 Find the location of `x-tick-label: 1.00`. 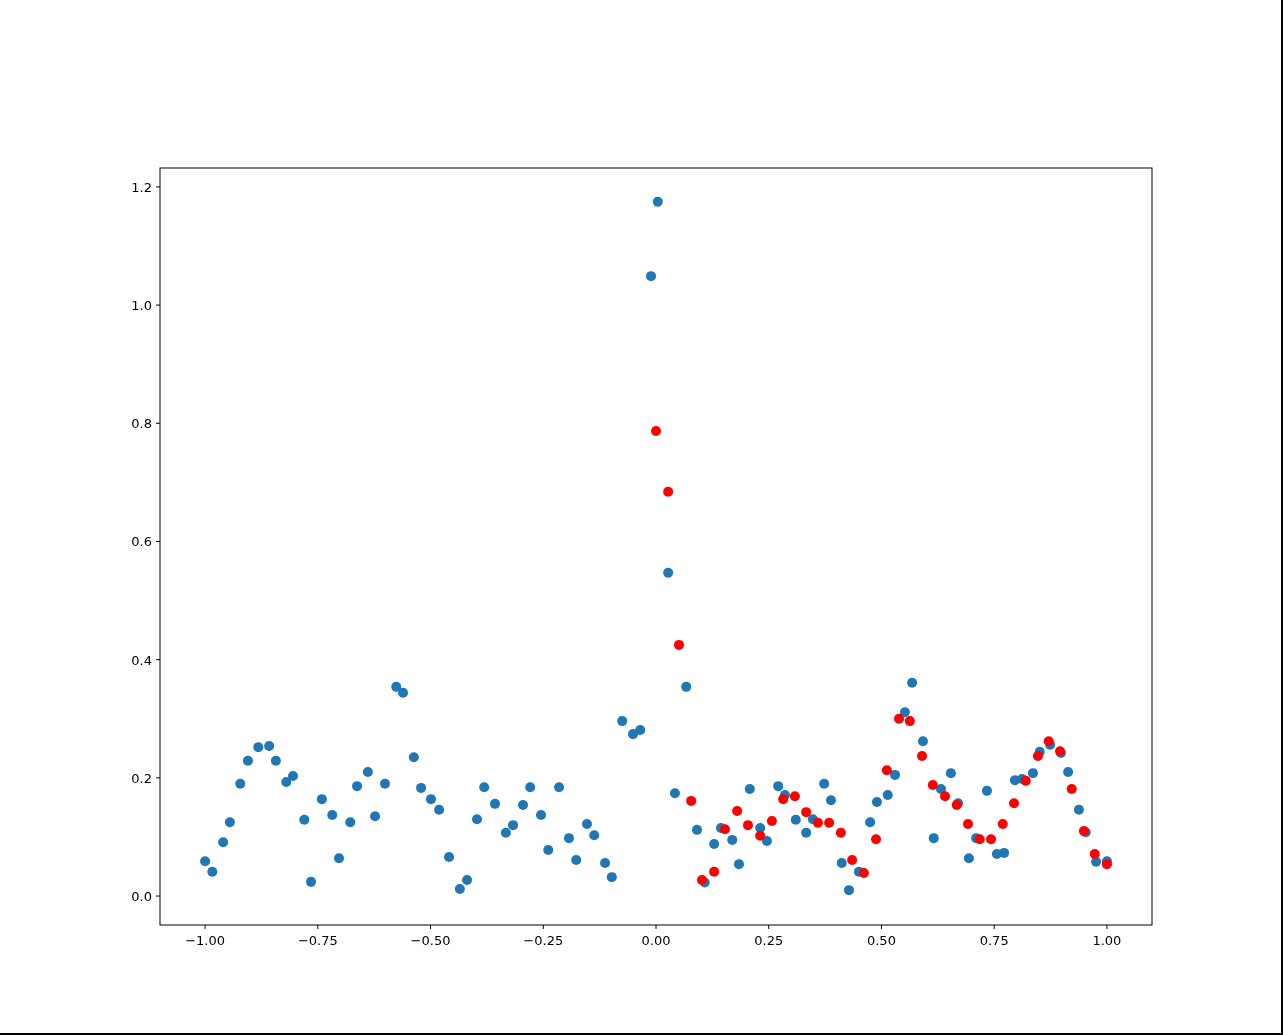

x-tick-label: 1.00 is located at coordinates (1107, 940).